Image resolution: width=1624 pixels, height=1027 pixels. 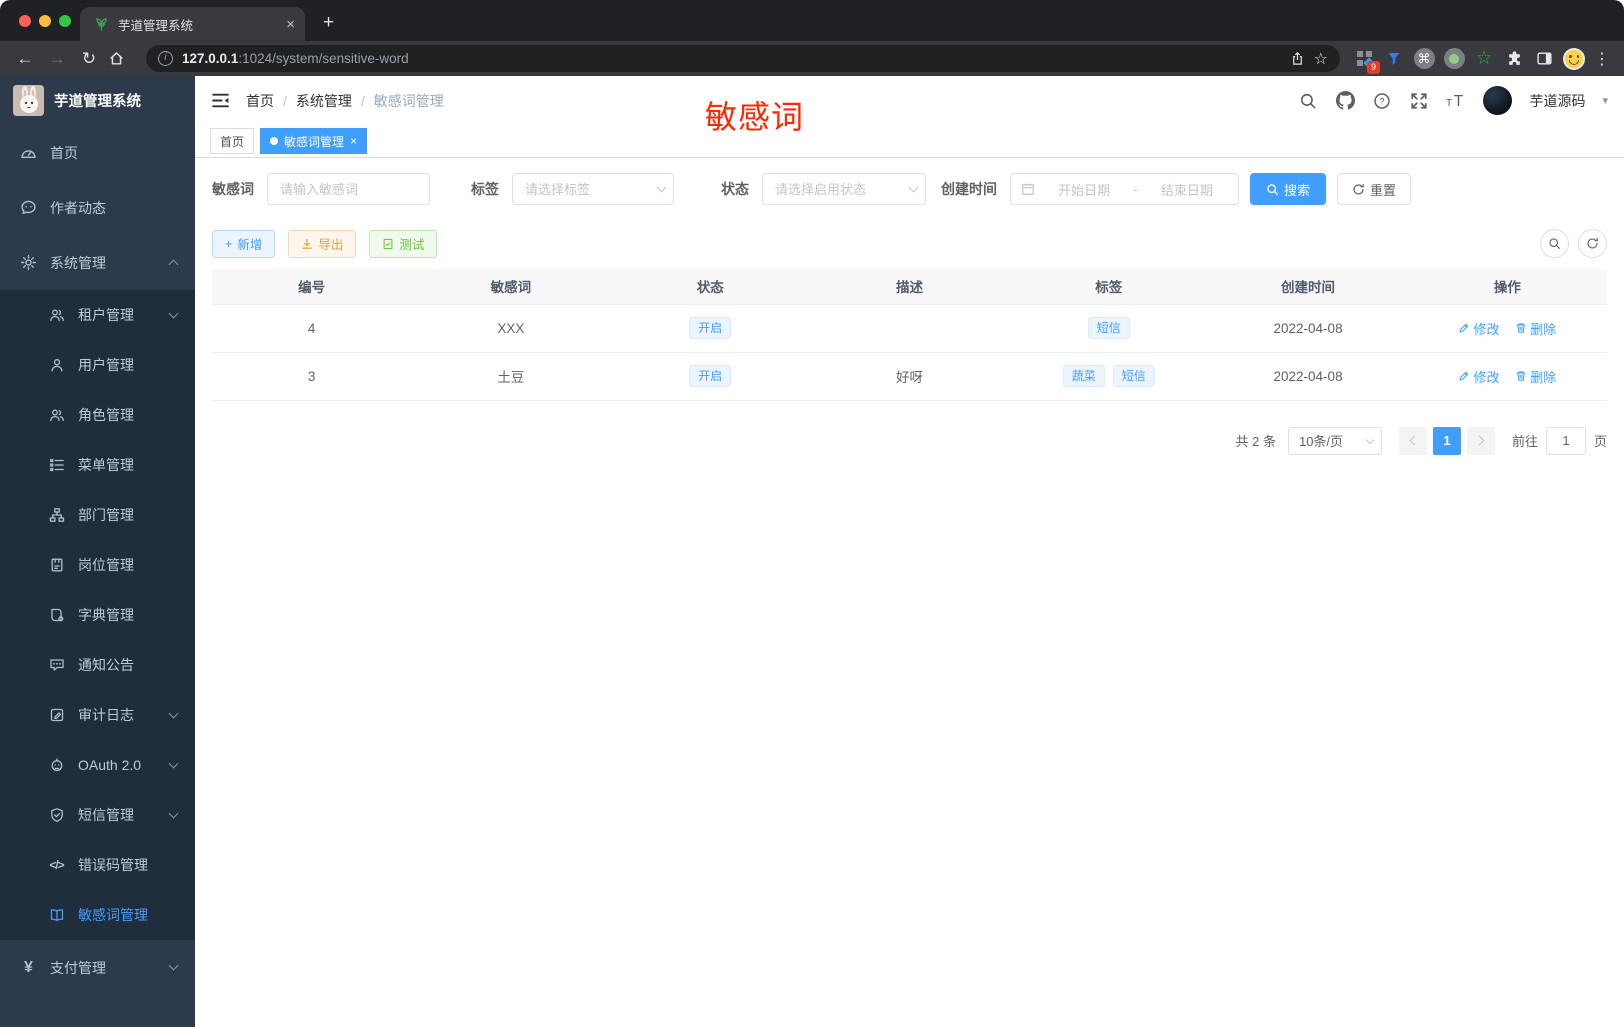 I want to click on extension-funnel-button, so click(x=1394, y=59).